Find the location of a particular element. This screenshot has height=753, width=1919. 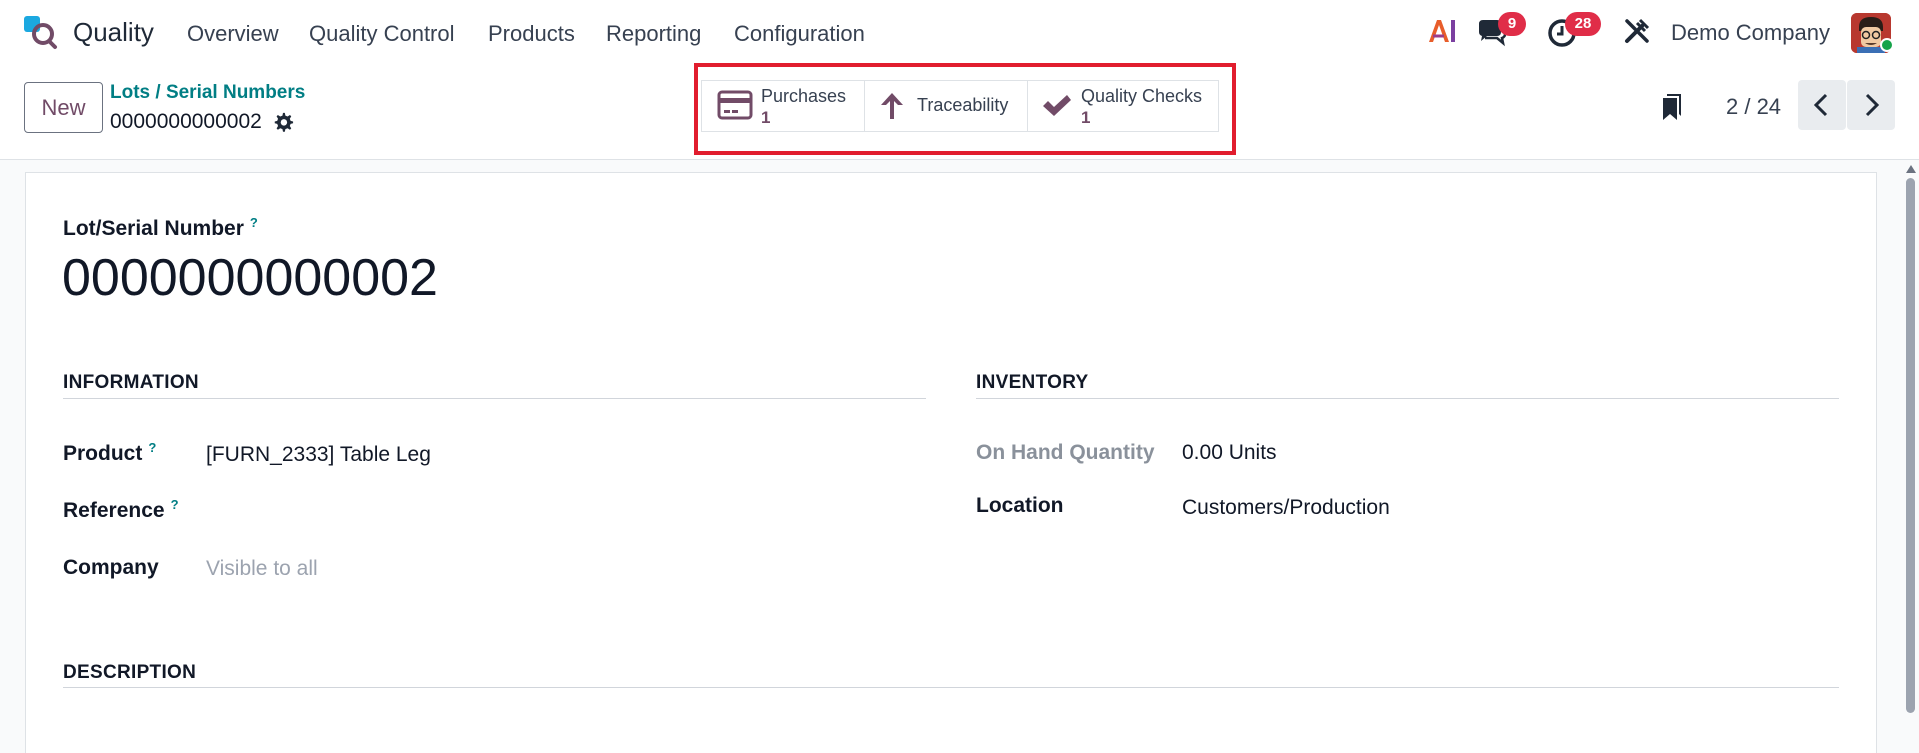

quality-checks-label: Quality Checks is located at coordinates (1142, 96).